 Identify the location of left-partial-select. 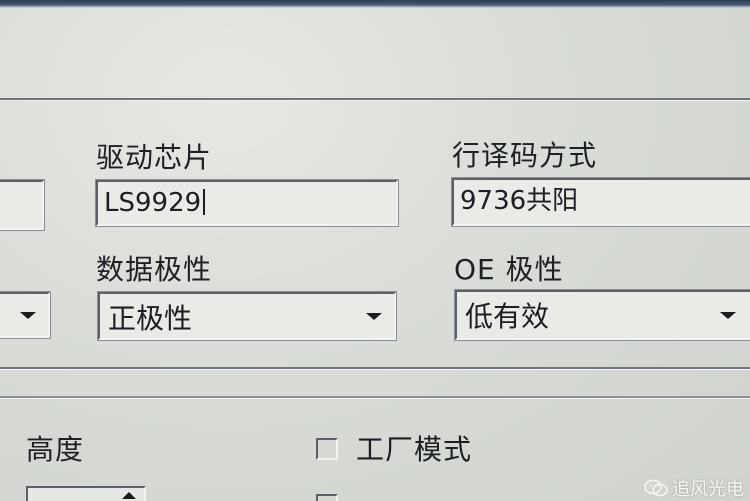
(25, 315).